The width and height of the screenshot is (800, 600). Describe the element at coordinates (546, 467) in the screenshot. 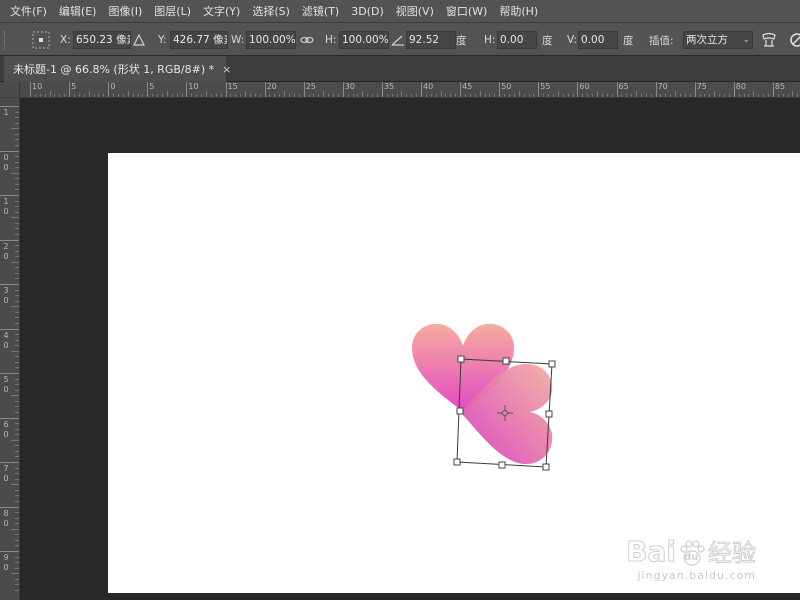

I see `transform-handle-bottom-right` at that location.